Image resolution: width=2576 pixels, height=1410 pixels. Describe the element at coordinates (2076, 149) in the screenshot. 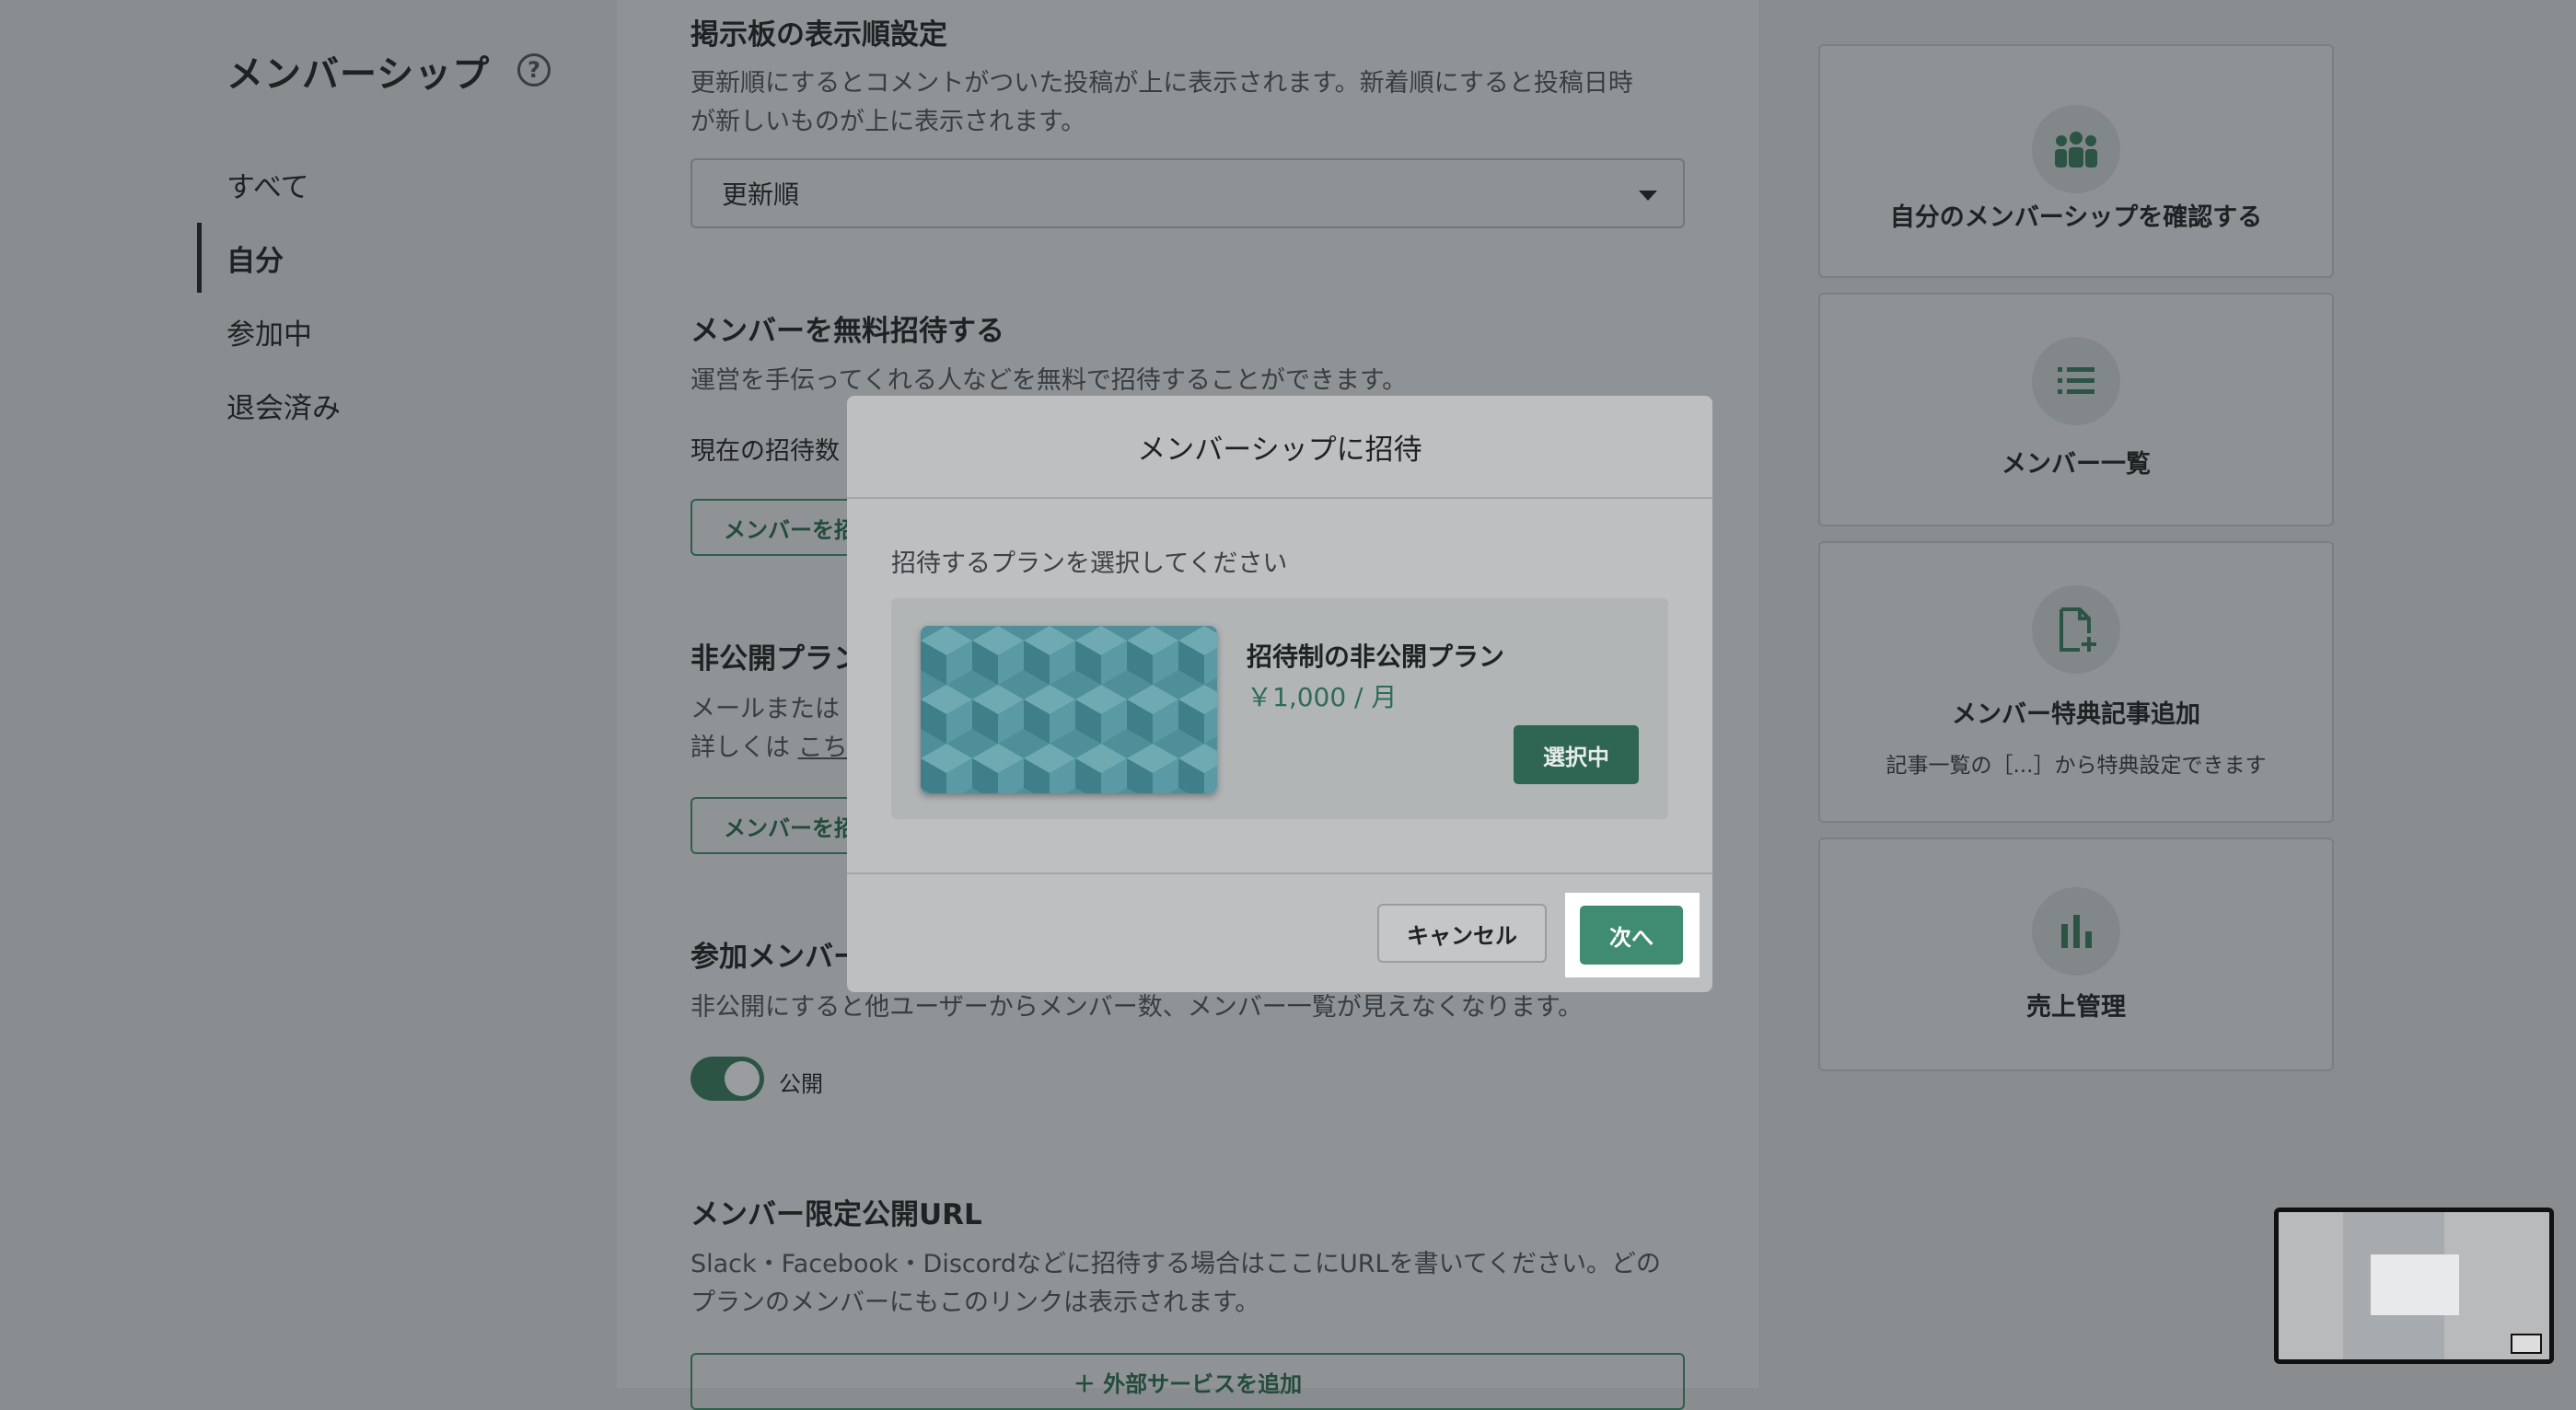

I see `group-icon` at that location.